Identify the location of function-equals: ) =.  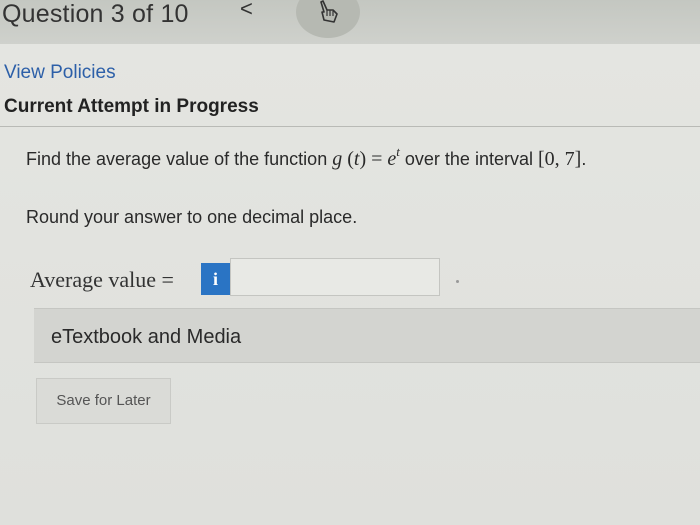
(373, 159).